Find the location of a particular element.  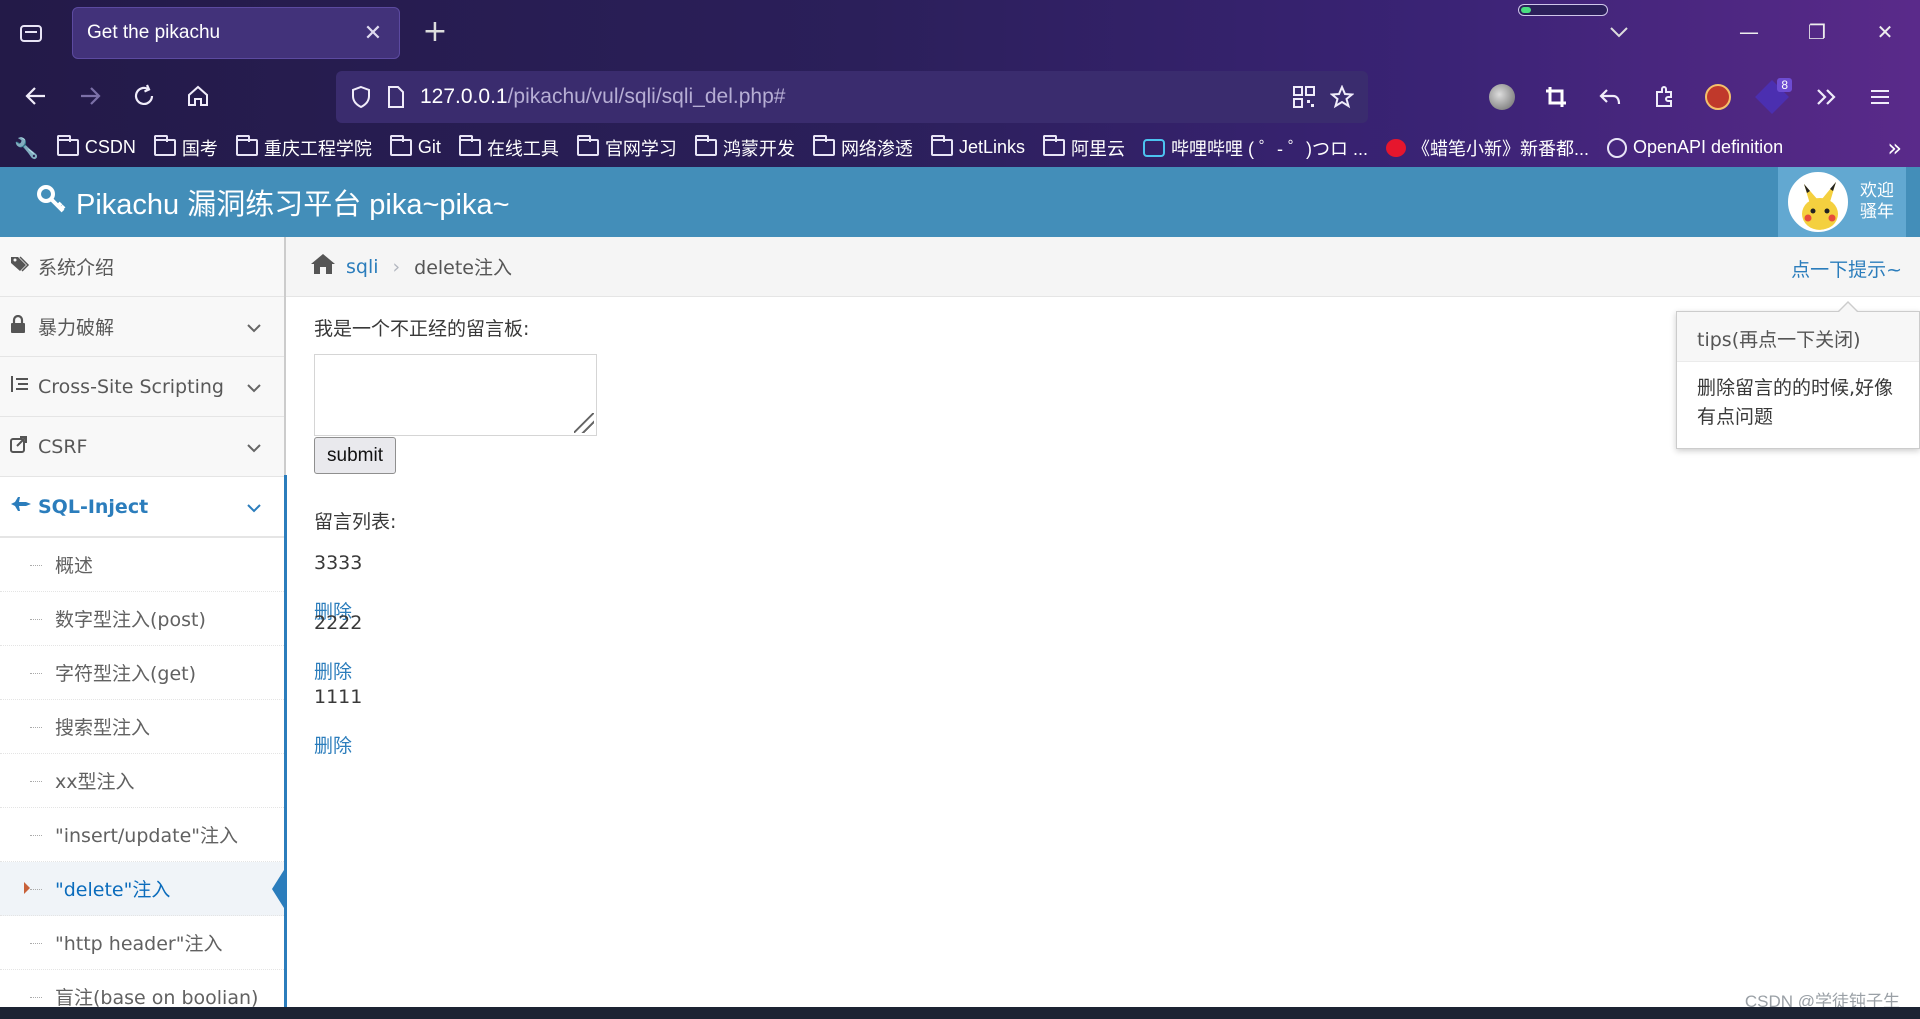

breadcrumb: sqli › delete注入 点一下提示~ is located at coordinates (1103, 267).